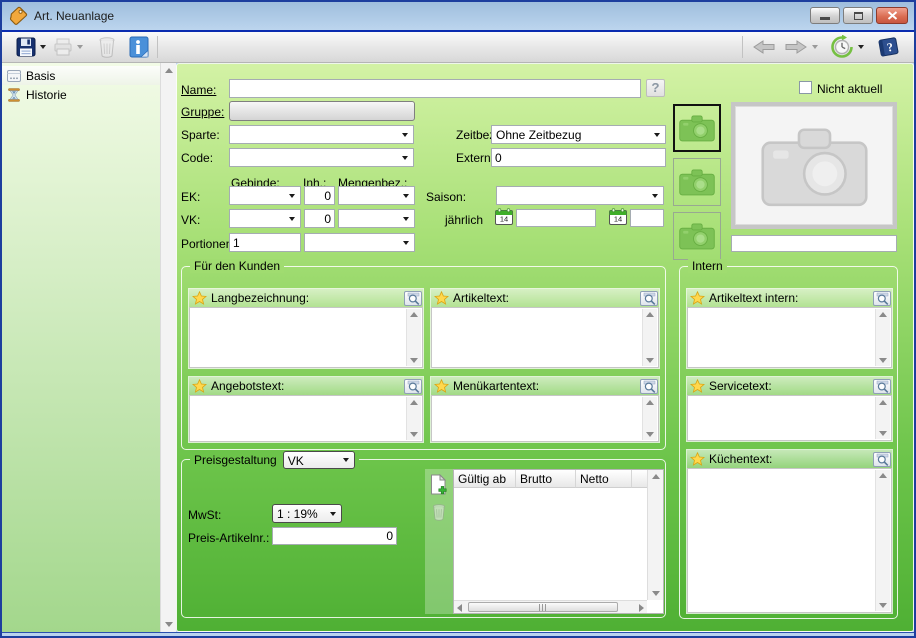  Describe the element at coordinates (545, 418) in the screenshot. I see `menukartentext-textarea` at that location.